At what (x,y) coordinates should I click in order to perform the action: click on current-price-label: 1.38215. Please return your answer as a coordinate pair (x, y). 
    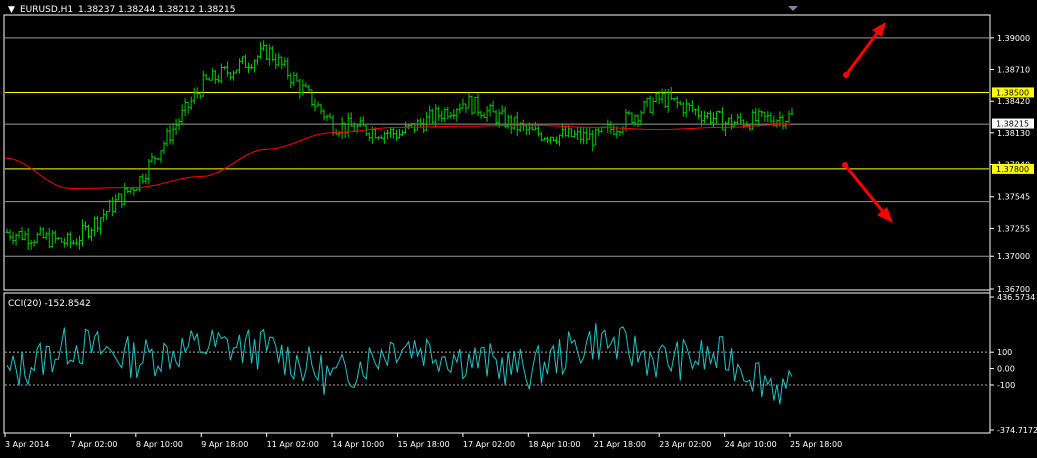
    Looking at the image, I should click on (1012, 124).